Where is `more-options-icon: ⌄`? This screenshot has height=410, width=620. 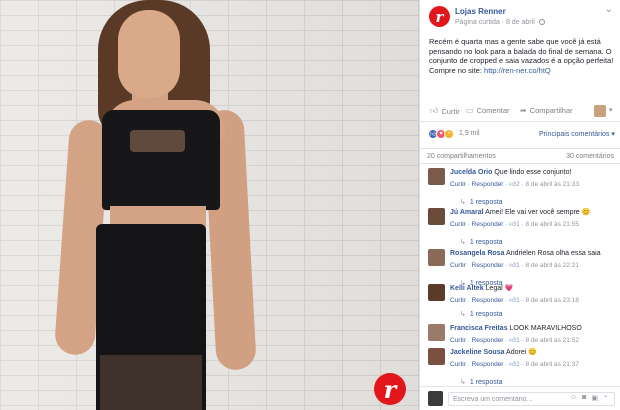
more-options-icon: ⌄ is located at coordinates (609, 9).